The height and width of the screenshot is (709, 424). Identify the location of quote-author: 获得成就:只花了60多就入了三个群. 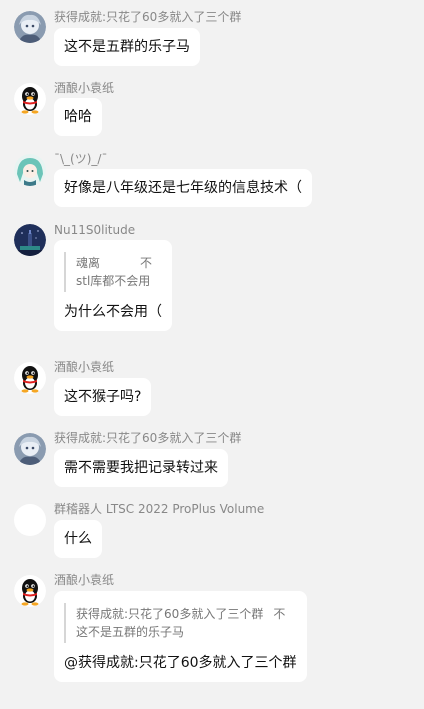
(170, 614).